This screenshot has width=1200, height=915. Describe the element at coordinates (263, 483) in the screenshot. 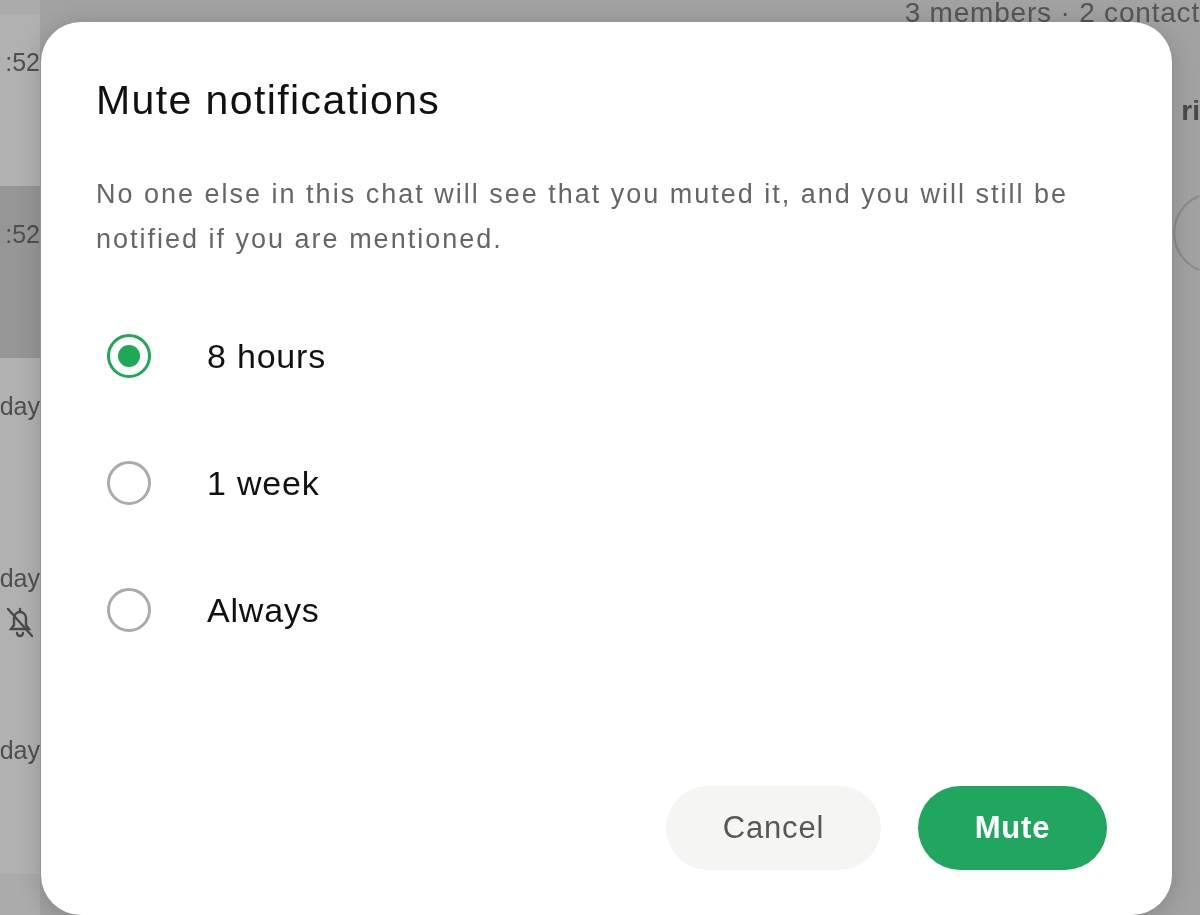

I see `option-label: 1 week` at that location.